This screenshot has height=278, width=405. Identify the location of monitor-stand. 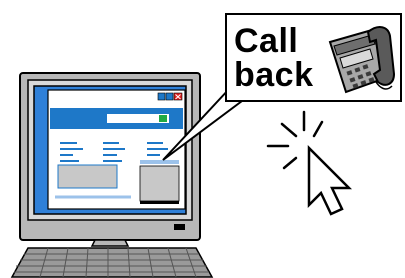
(110, 243).